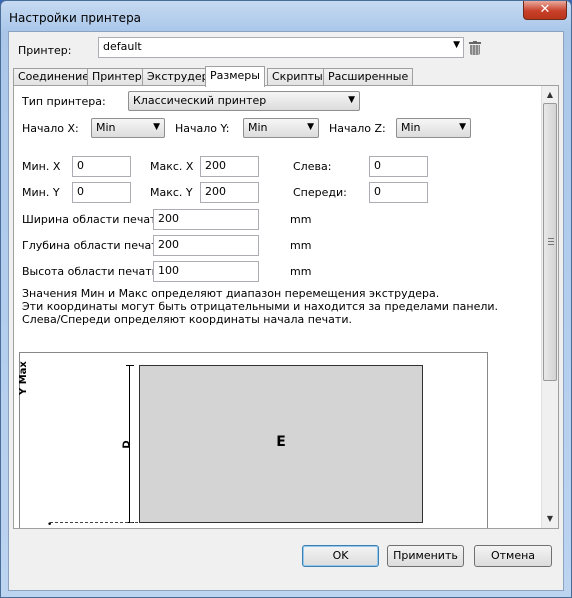  I want to click on scrollbar-thumb, so click(550, 242).